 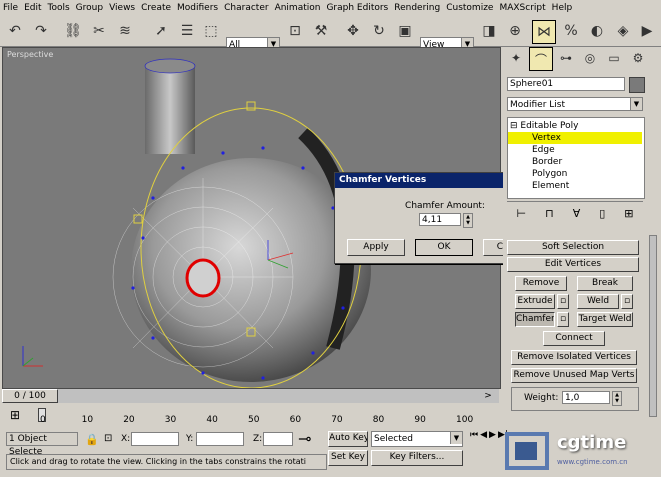 I want to click on time-slider-thumb: 0 / 100, so click(x=30, y=396).